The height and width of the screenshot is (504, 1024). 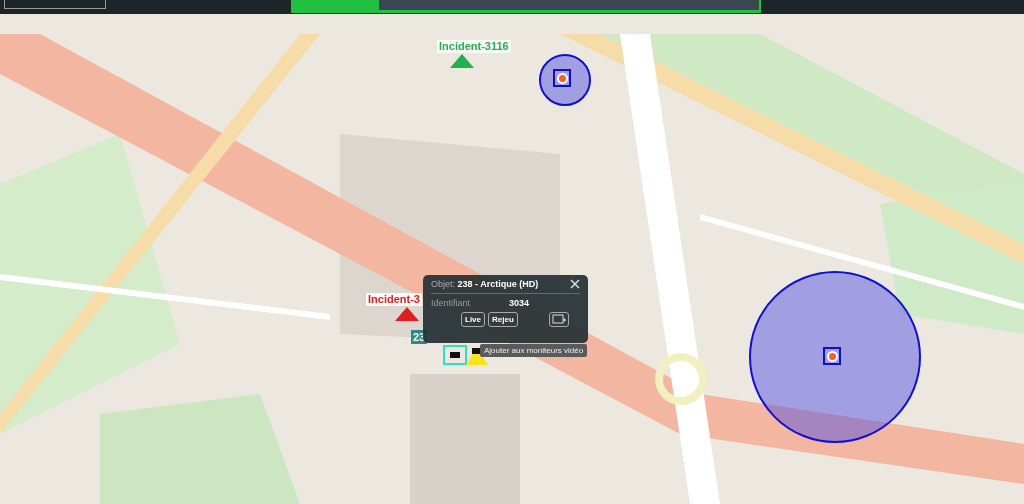 I want to click on field-value: 3034, so click(x=519, y=303).